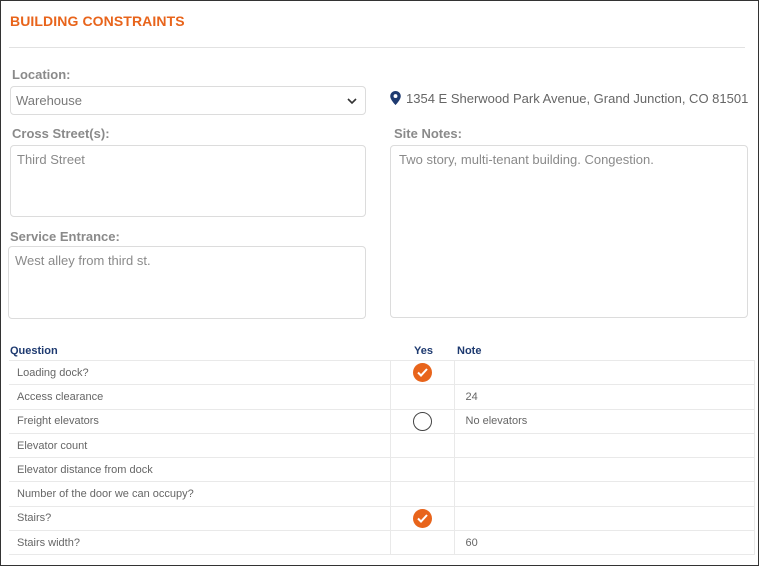 This screenshot has width=759, height=566. I want to click on question-cell: Access clearance, so click(199, 397).